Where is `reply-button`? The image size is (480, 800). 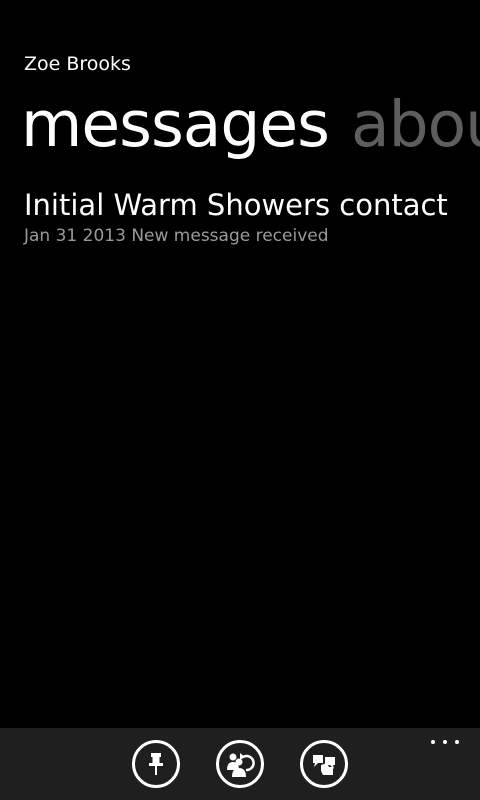 reply-button is located at coordinates (240, 764).